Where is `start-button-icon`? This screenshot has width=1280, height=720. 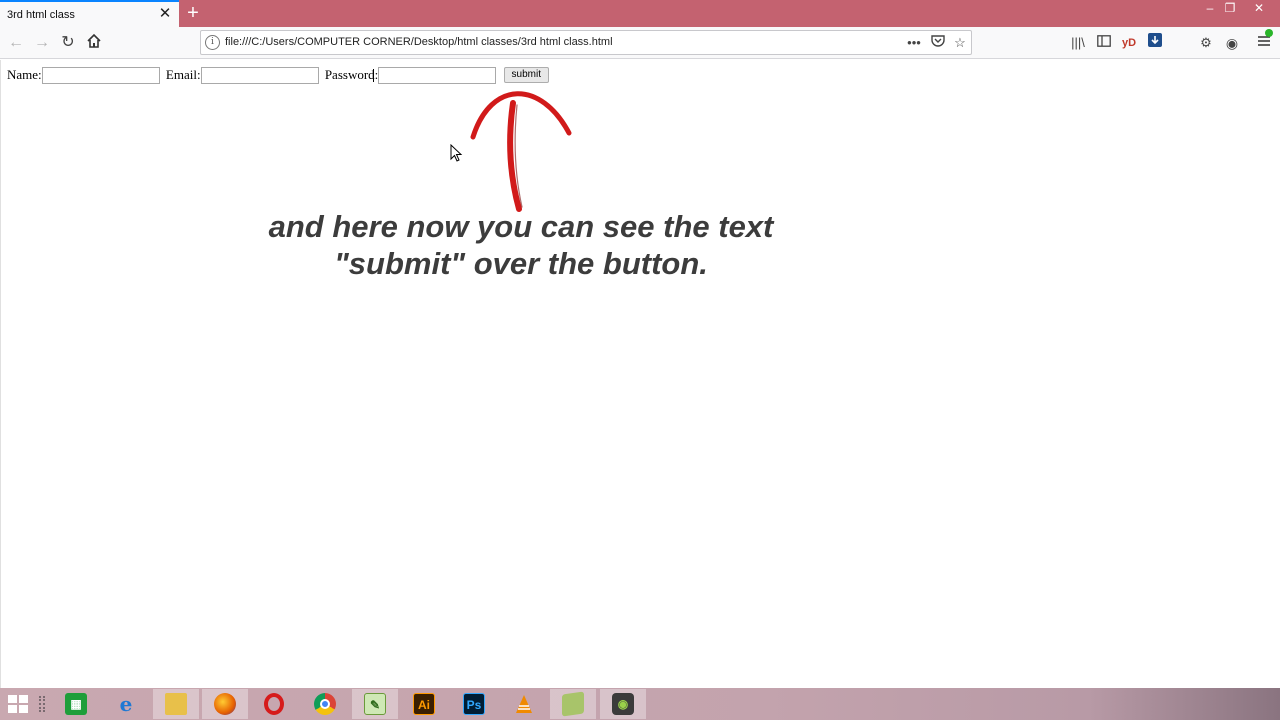 start-button-icon is located at coordinates (18, 704).